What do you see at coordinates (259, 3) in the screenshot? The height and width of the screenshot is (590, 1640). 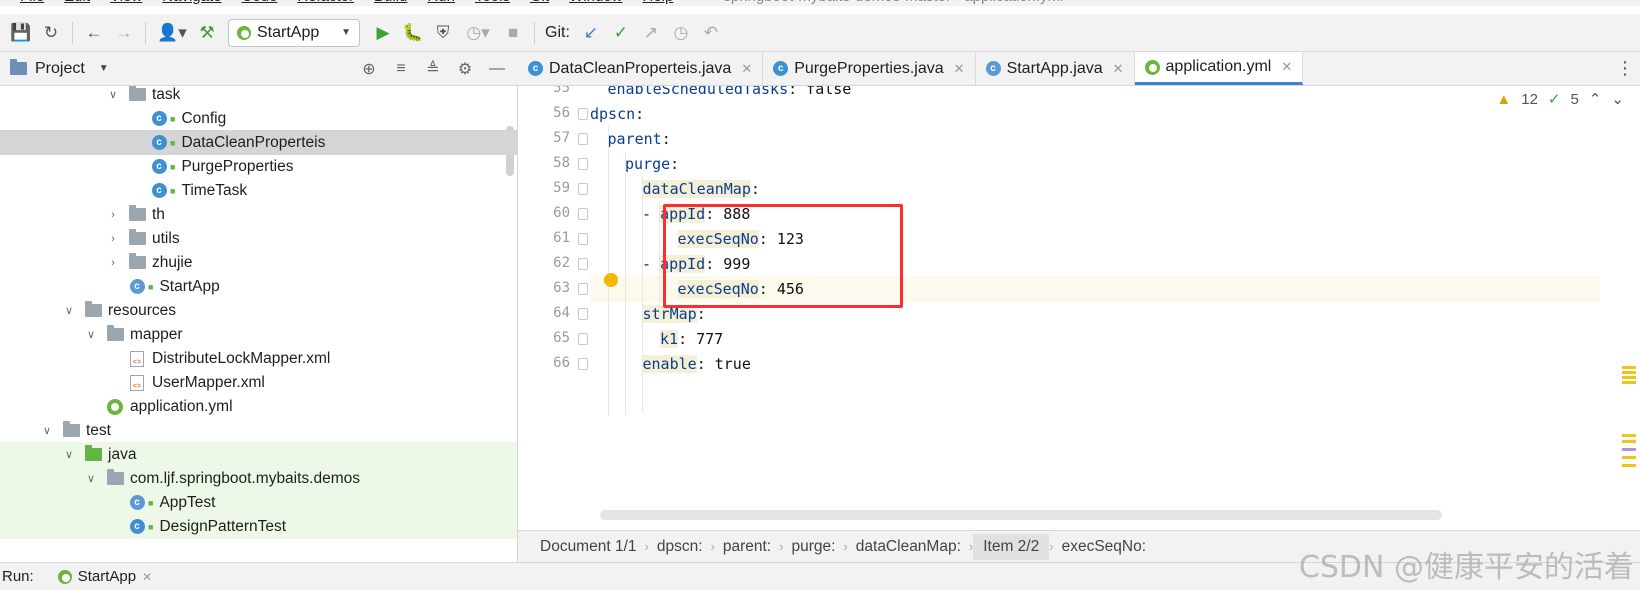 I see `menu-item: Code` at bounding box center [259, 3].